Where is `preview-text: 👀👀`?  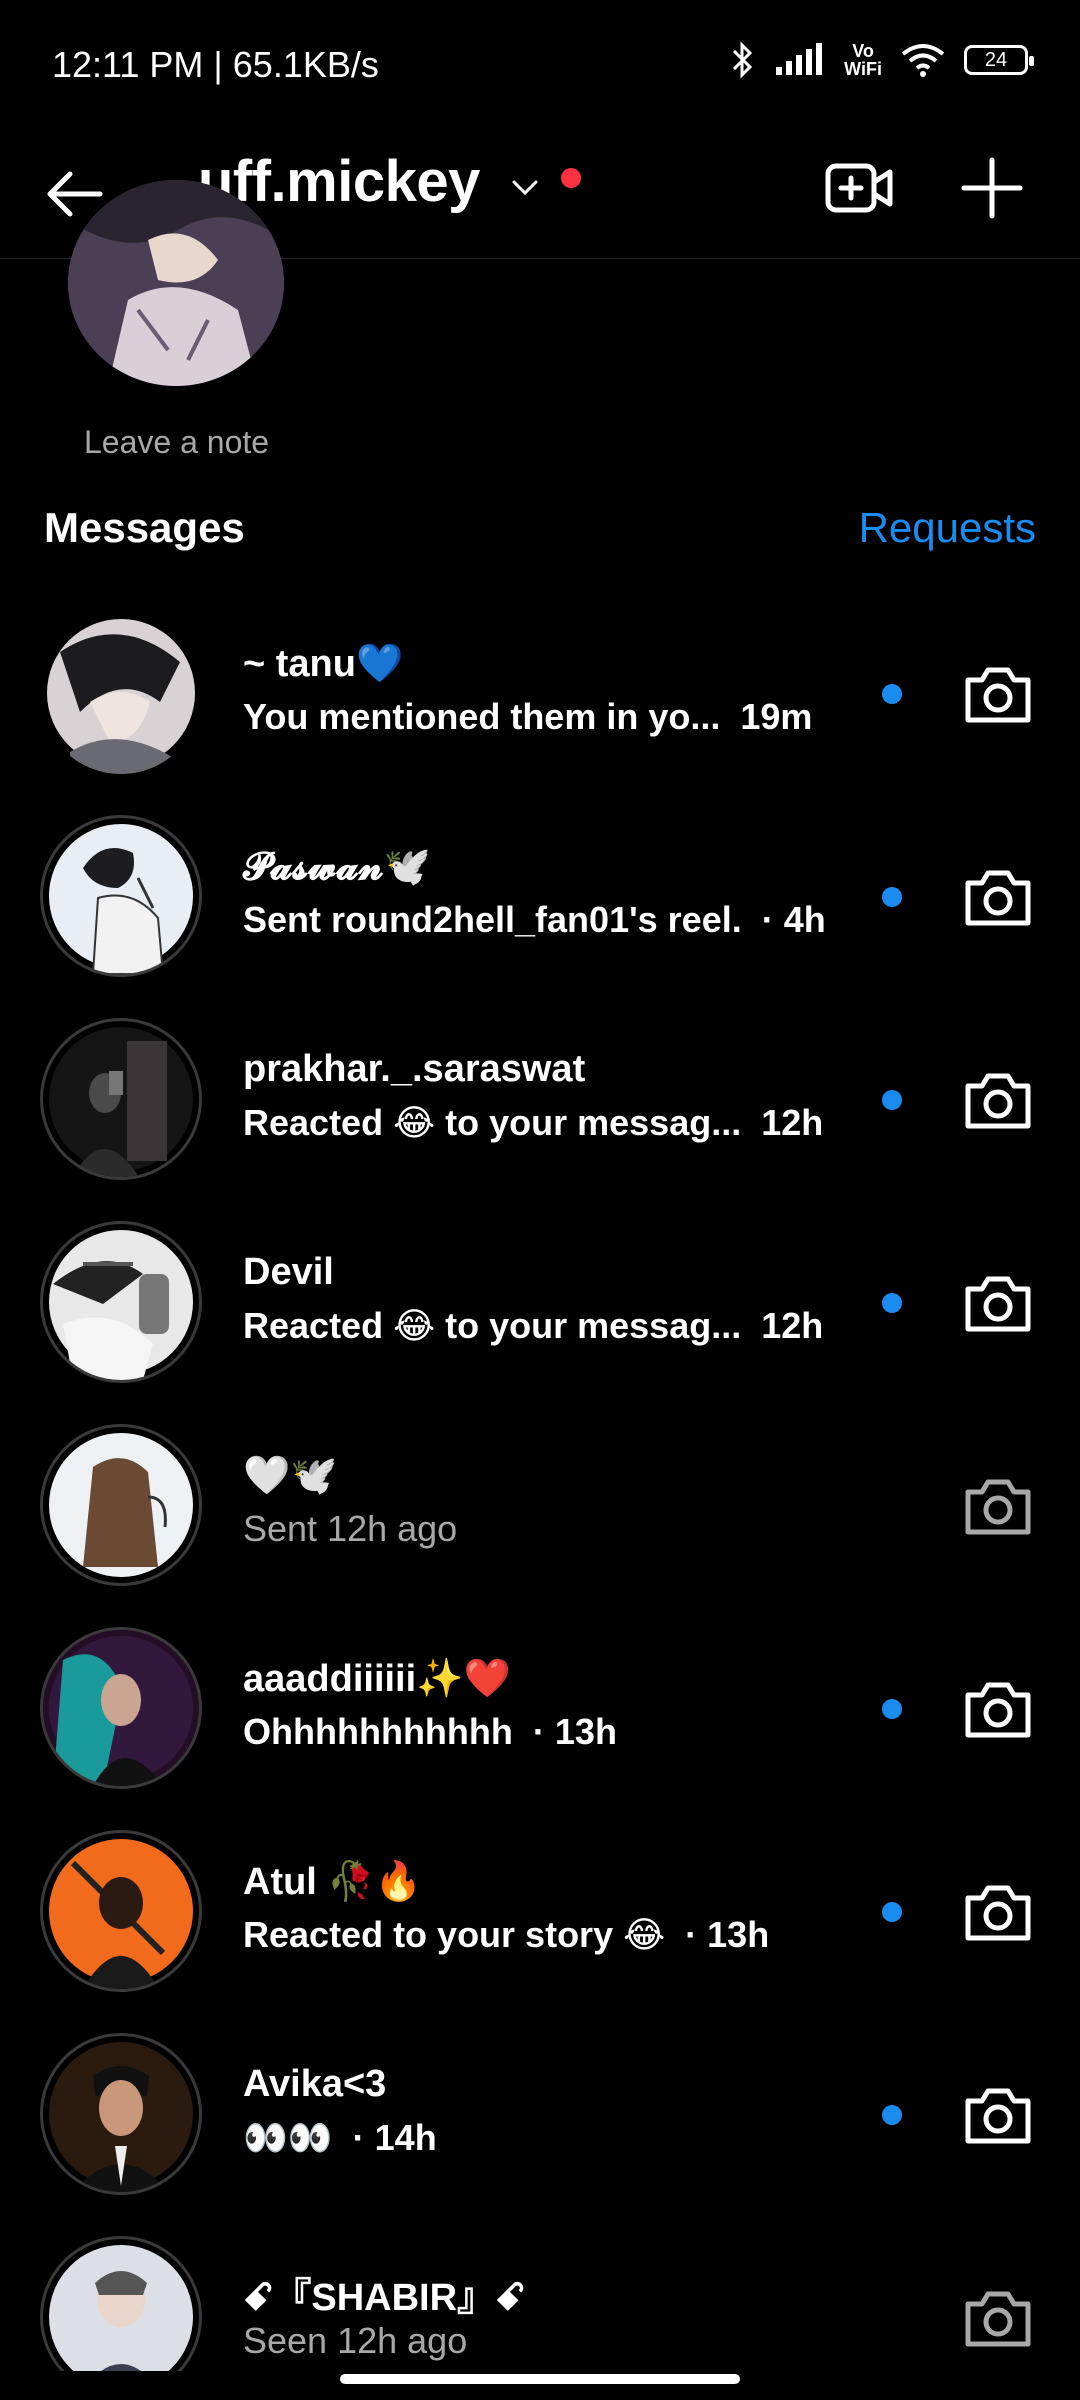
preview-text: 👀👀 is located at coordinates (288, 2137).